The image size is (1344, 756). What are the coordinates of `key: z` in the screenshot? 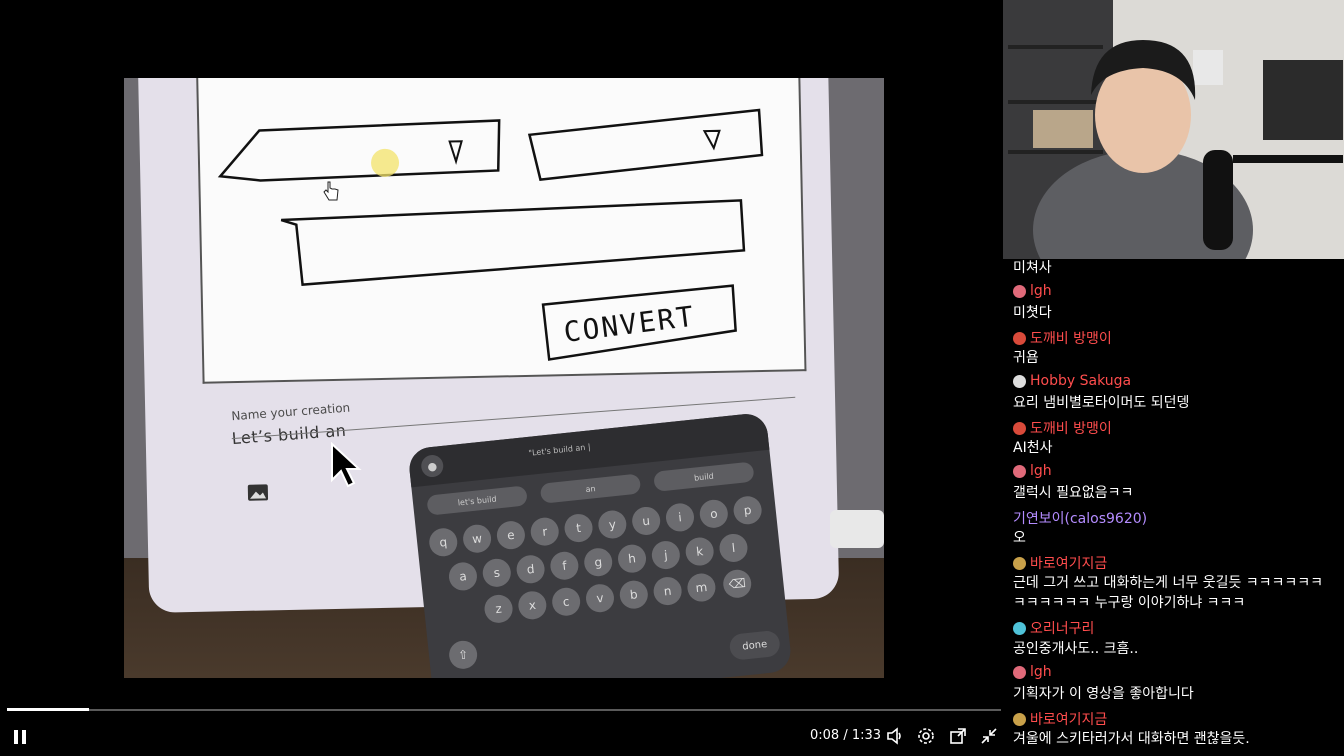 It's located at (498, 609).